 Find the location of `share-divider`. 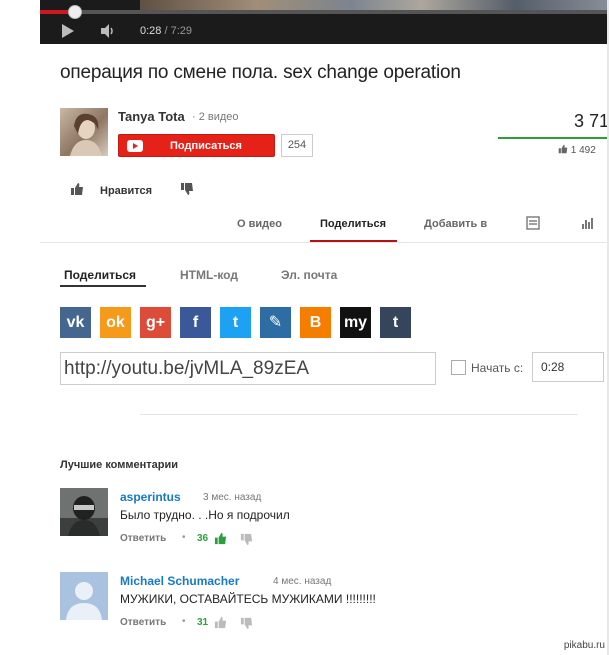

share-divider is located at coordinates (359, 414).